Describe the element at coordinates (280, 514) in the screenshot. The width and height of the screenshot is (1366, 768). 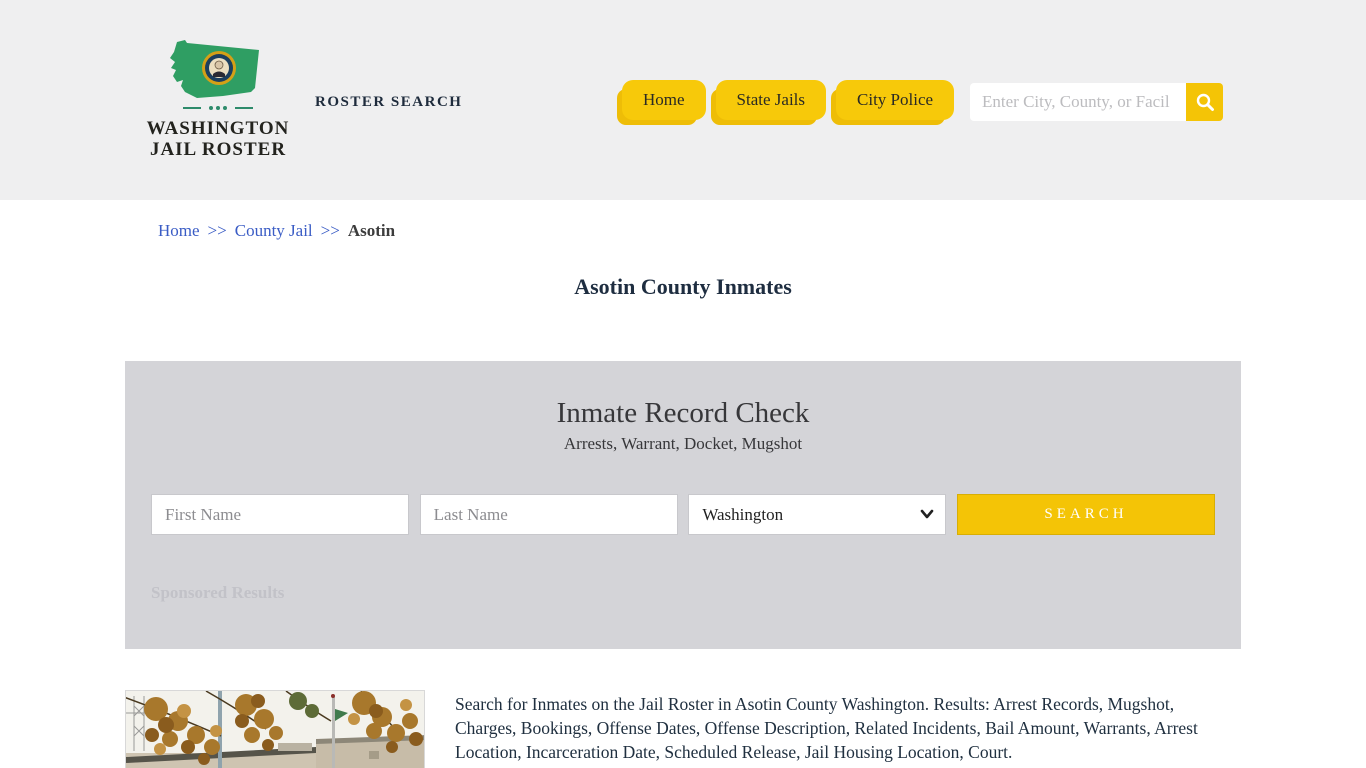
I see `first-name-input` at that location.